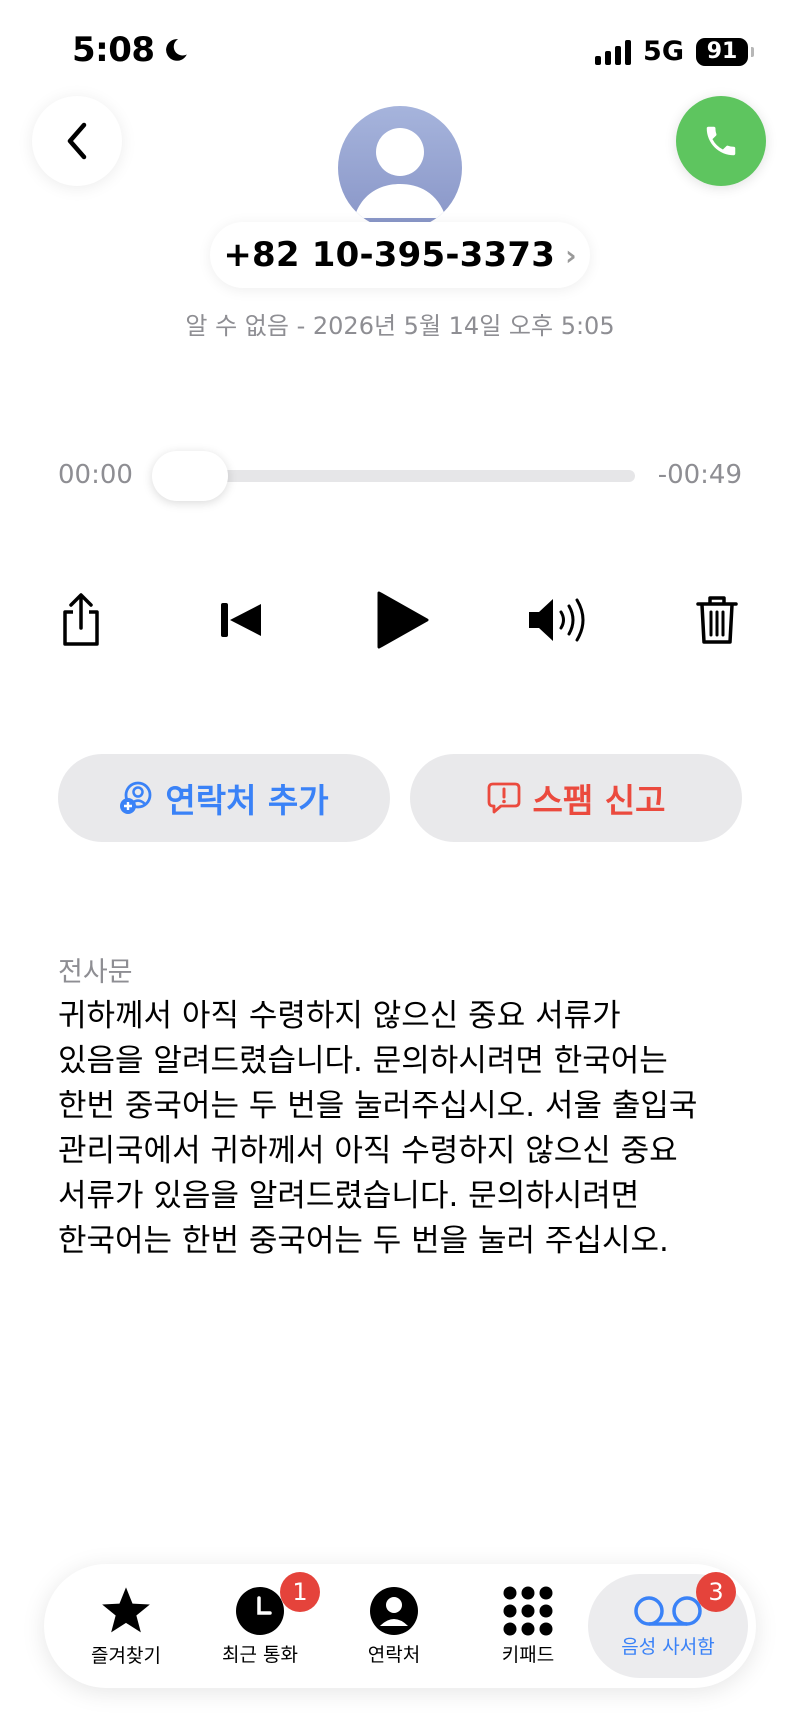  I want to click on report-spam-label: 스팸 신고, so click(599, 800).